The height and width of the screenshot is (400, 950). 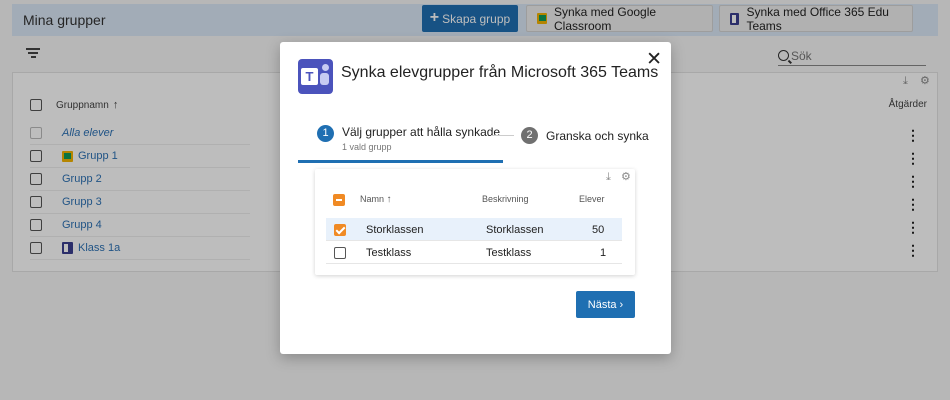 I want to click on step-subtitle: 1 vald grupp, so click(x=367, y=147).